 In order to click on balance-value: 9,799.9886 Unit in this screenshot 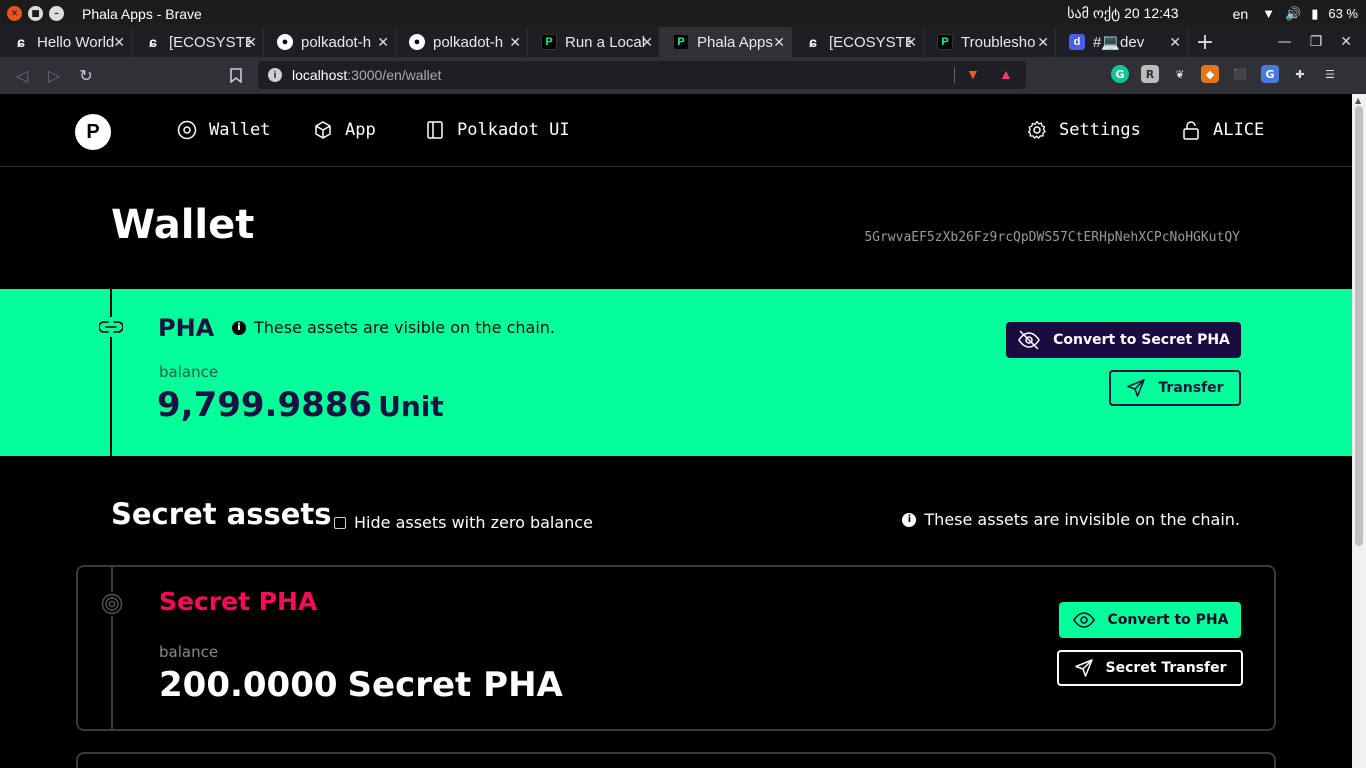, I will do `click(300, 405)`.